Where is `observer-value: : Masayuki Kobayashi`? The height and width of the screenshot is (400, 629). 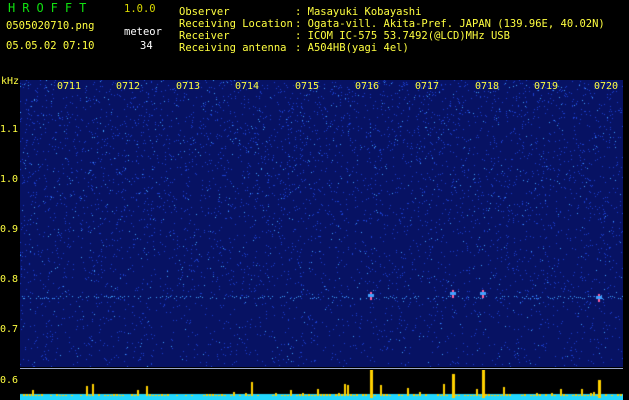 observer-value: : Masayuki Kobayashi is located at coordinates (358, 12).